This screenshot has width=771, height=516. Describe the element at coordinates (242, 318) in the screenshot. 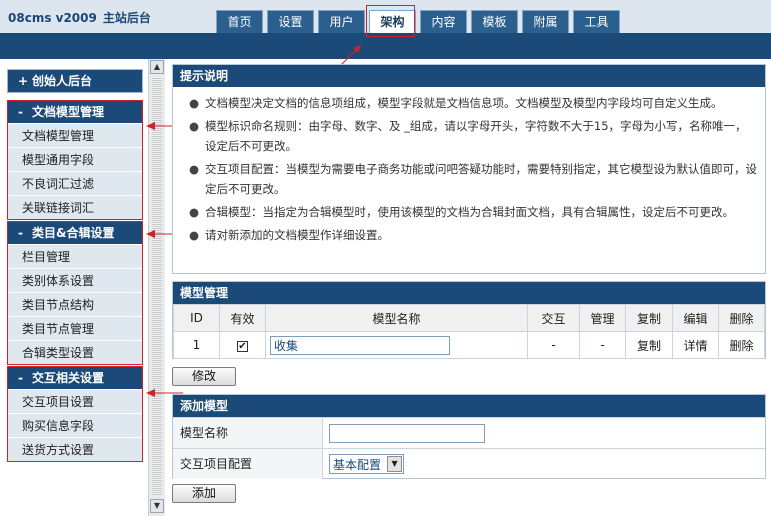

I see `column-header-valid: 有效` at that location.